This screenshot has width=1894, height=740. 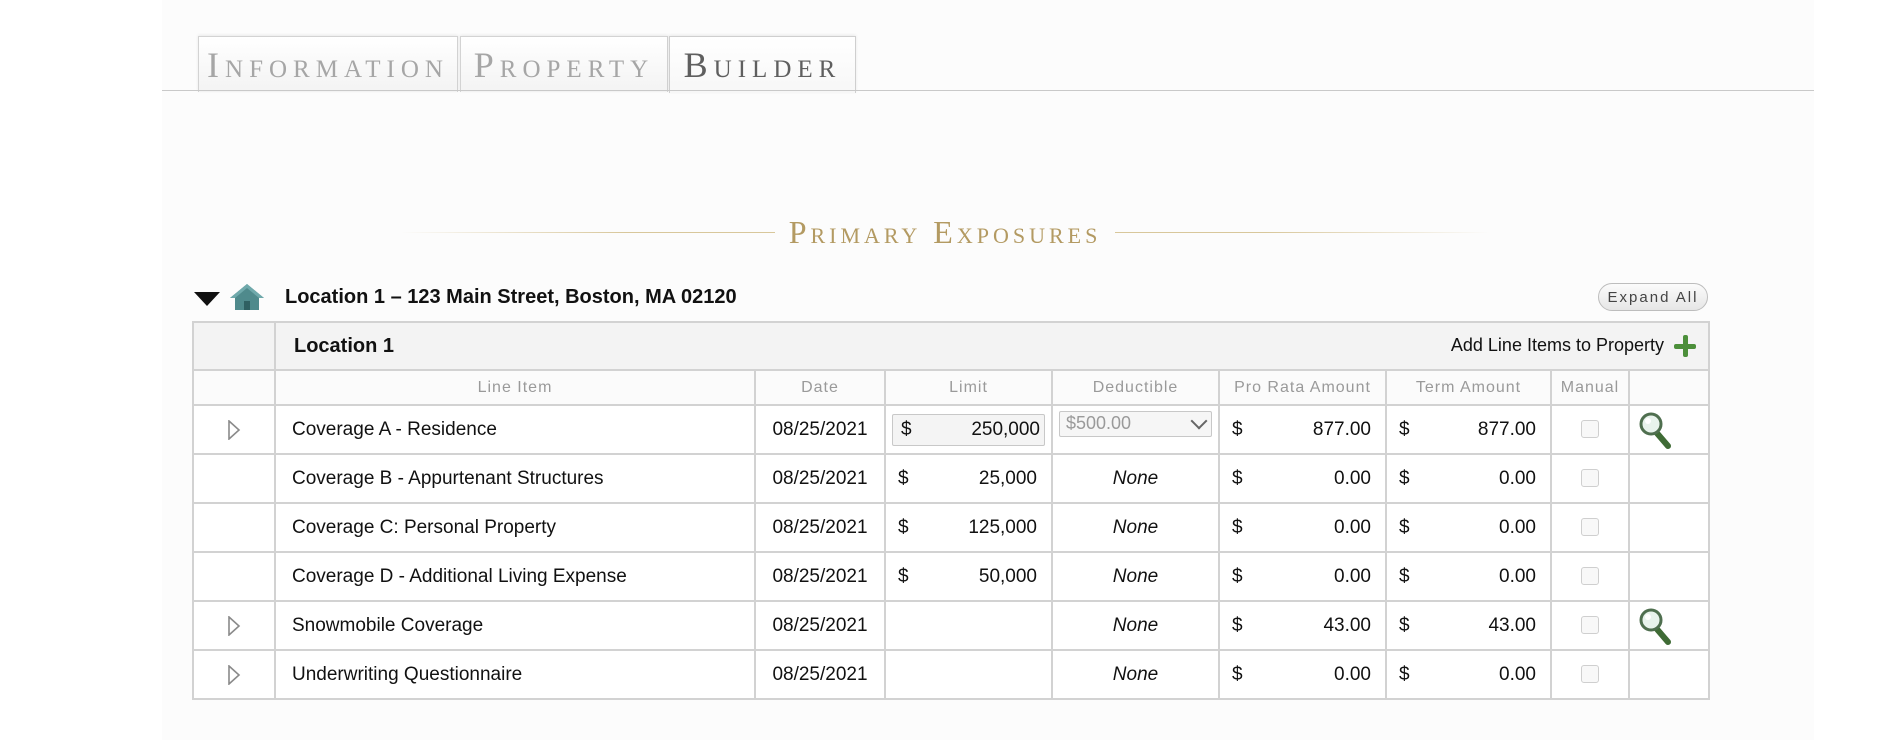 What do you see at coordinates (1557, 345) in the screenshot?
I see `add-line-items-label: Add Line Items to Property` at bounding box center [1557, 345].